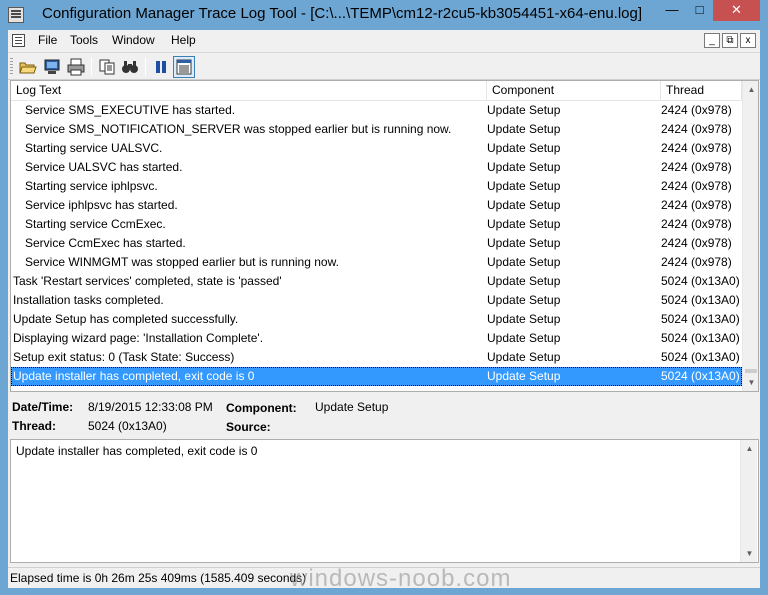  Describe the element at coordinates (699, 10) in the screenshot. I see `maximize-button: □` at that location.